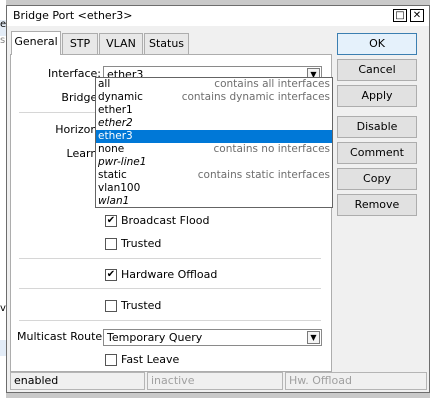  Describe the element at coordinates (165, 220) in the screenshot. I see `broadcast-flood-label: Broadcast Flood` at that location.